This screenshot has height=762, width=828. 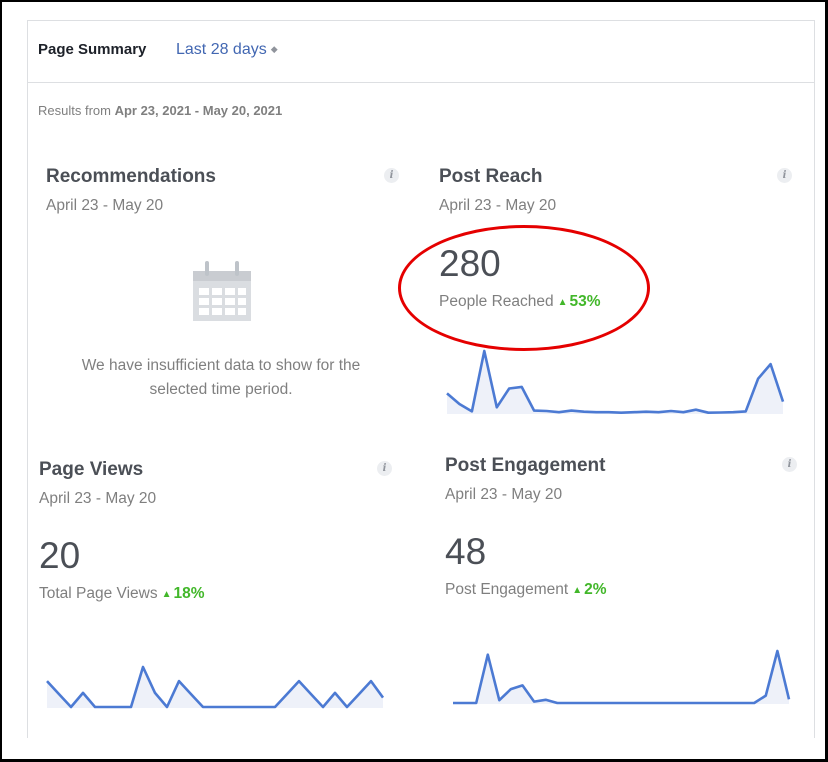 I want to click on metric-delta-value: 18%, so click(x=189, y=593).